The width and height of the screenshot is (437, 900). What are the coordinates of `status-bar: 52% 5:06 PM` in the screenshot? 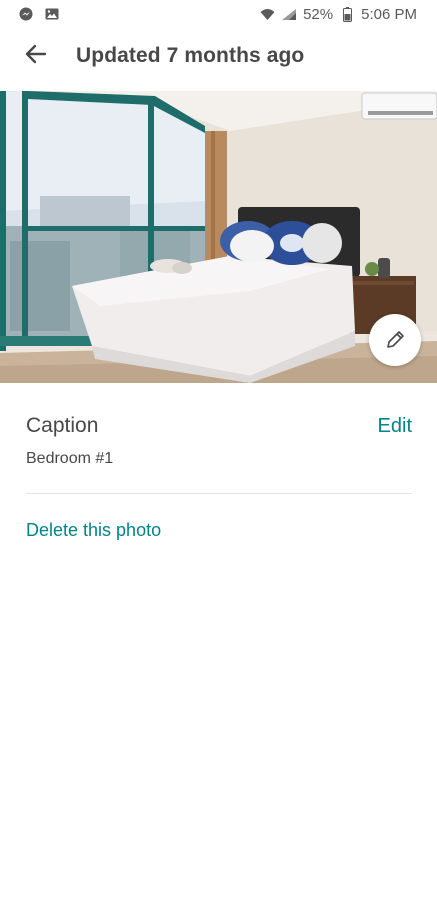 It's located at (218, 14).